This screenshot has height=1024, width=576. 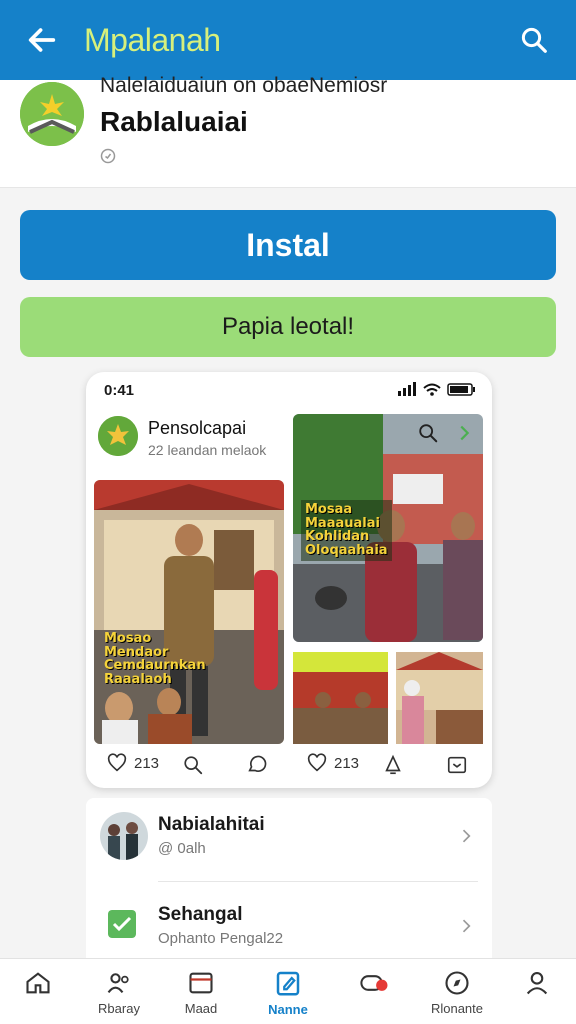 What do you see at coordinates (288, 131) in the screenshot?
I see `app-header-card: Nalelaiduaiun on obaeNemiosr Rablaluaiai` at bounding box center [288, 131].